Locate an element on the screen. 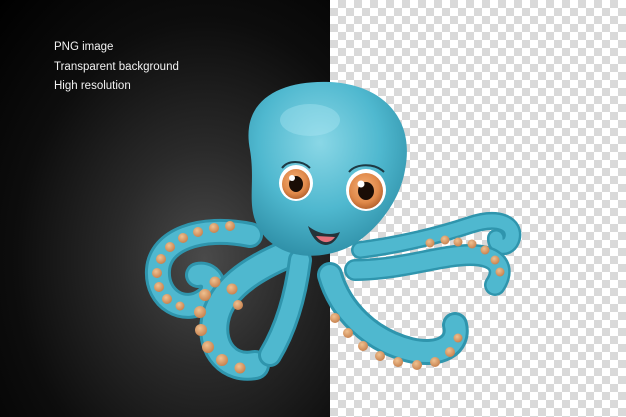  tentacle-right-curl is located at coordinates (433, 253).